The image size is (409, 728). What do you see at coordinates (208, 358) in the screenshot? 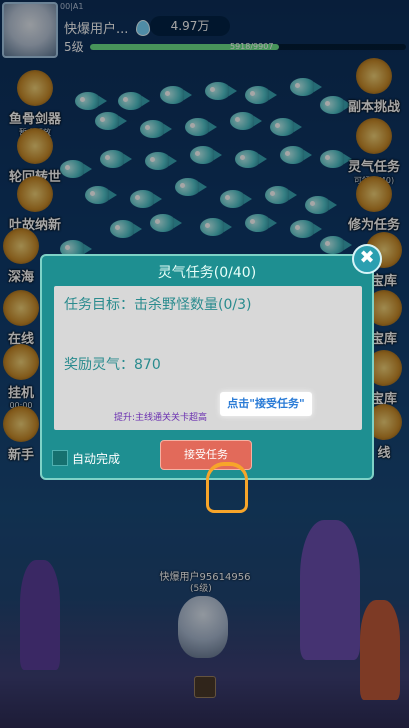
I see `task-panel: 任务目标：击杀野怪数量(0/3) 奖励灵气：870 提升:主线通关关卡超高` at bounding box center [208, 358].